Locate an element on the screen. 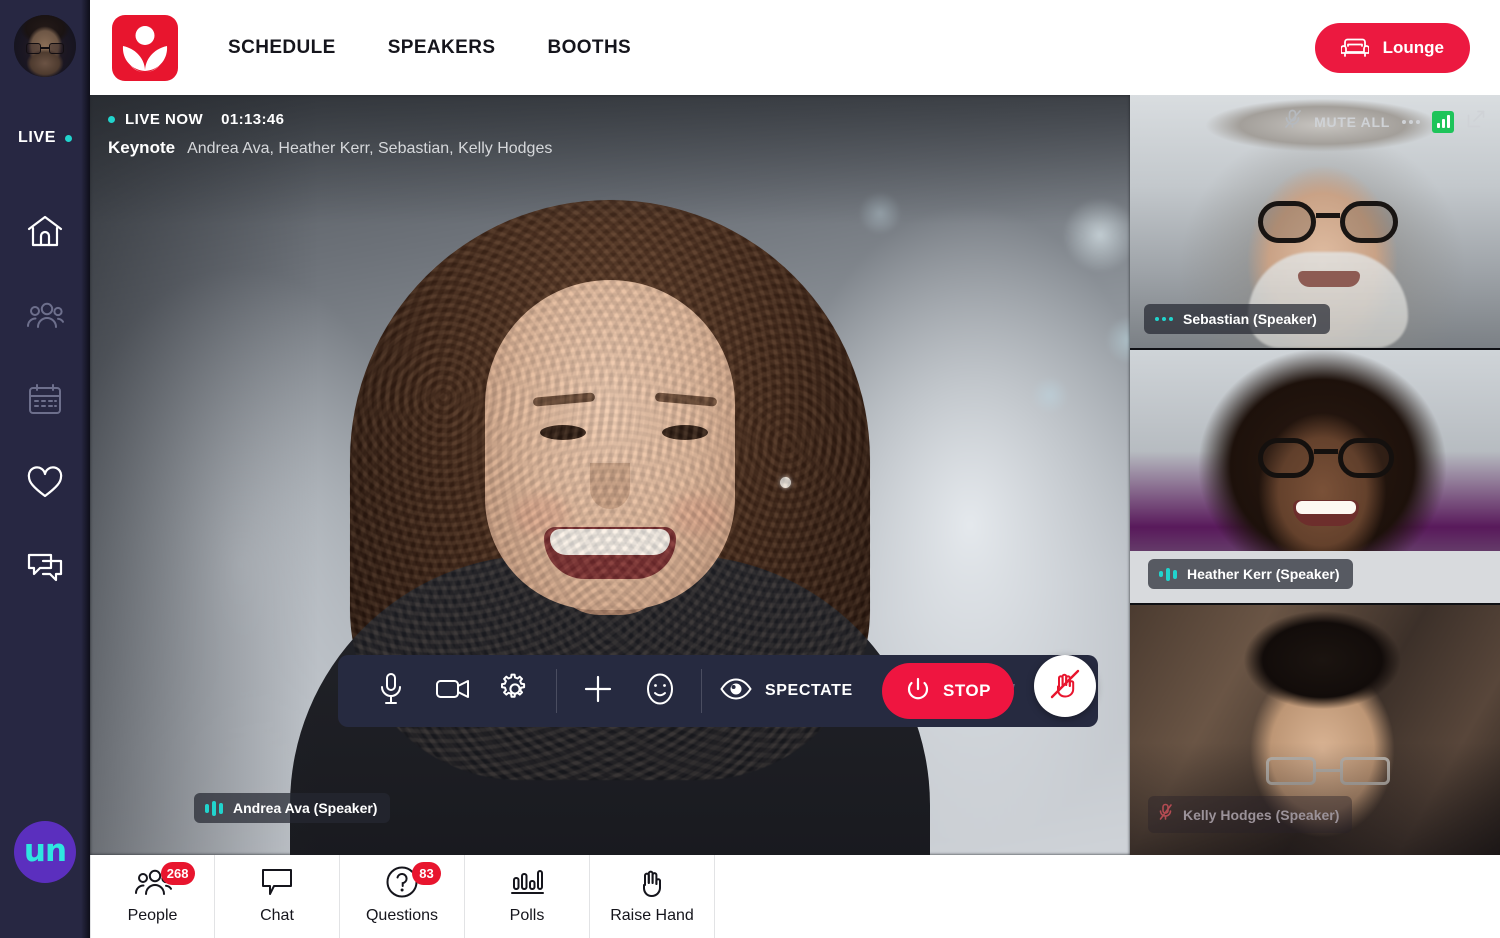  chat-bubbles-icon is located at coordinates (45, 567).